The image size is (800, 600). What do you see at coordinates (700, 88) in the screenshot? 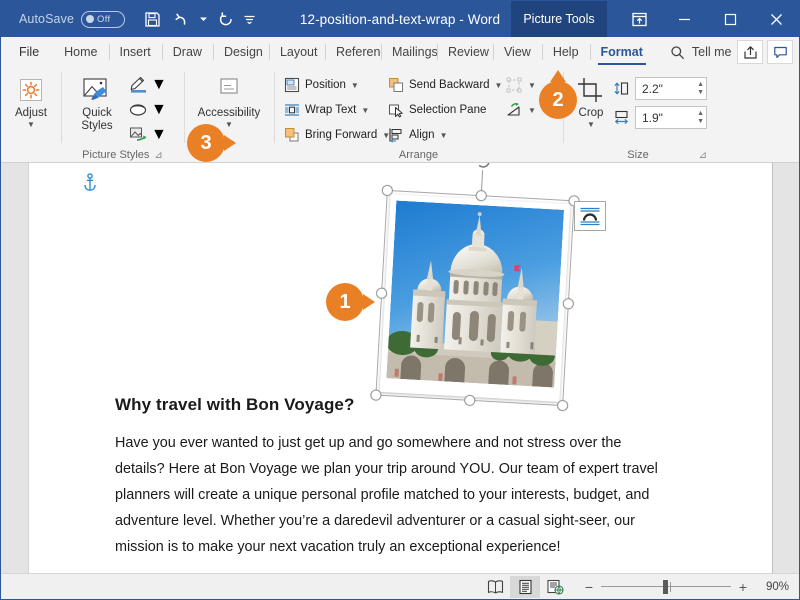
I see `shape-height-stepper: ▲ ▼` at bounding box center [700, 88].